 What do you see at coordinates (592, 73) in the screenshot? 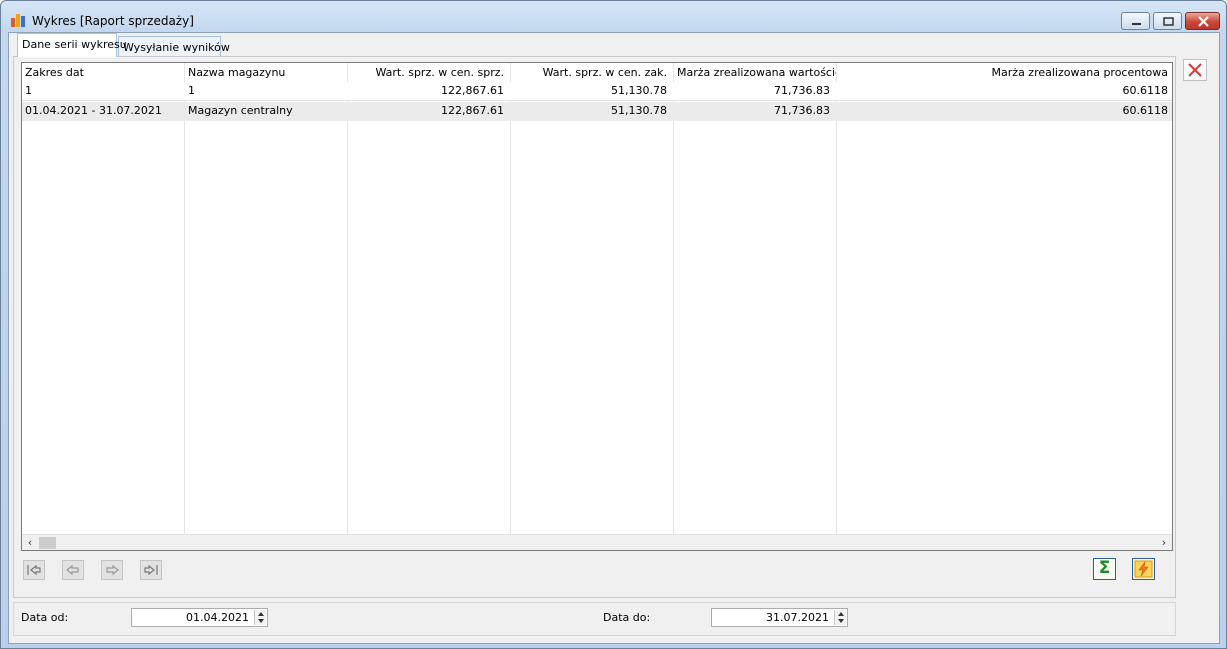
I see `column-header-wart-sprz-cen-zak: Wart. sprz. w cen. zak.` at bounding box center [592, 73].